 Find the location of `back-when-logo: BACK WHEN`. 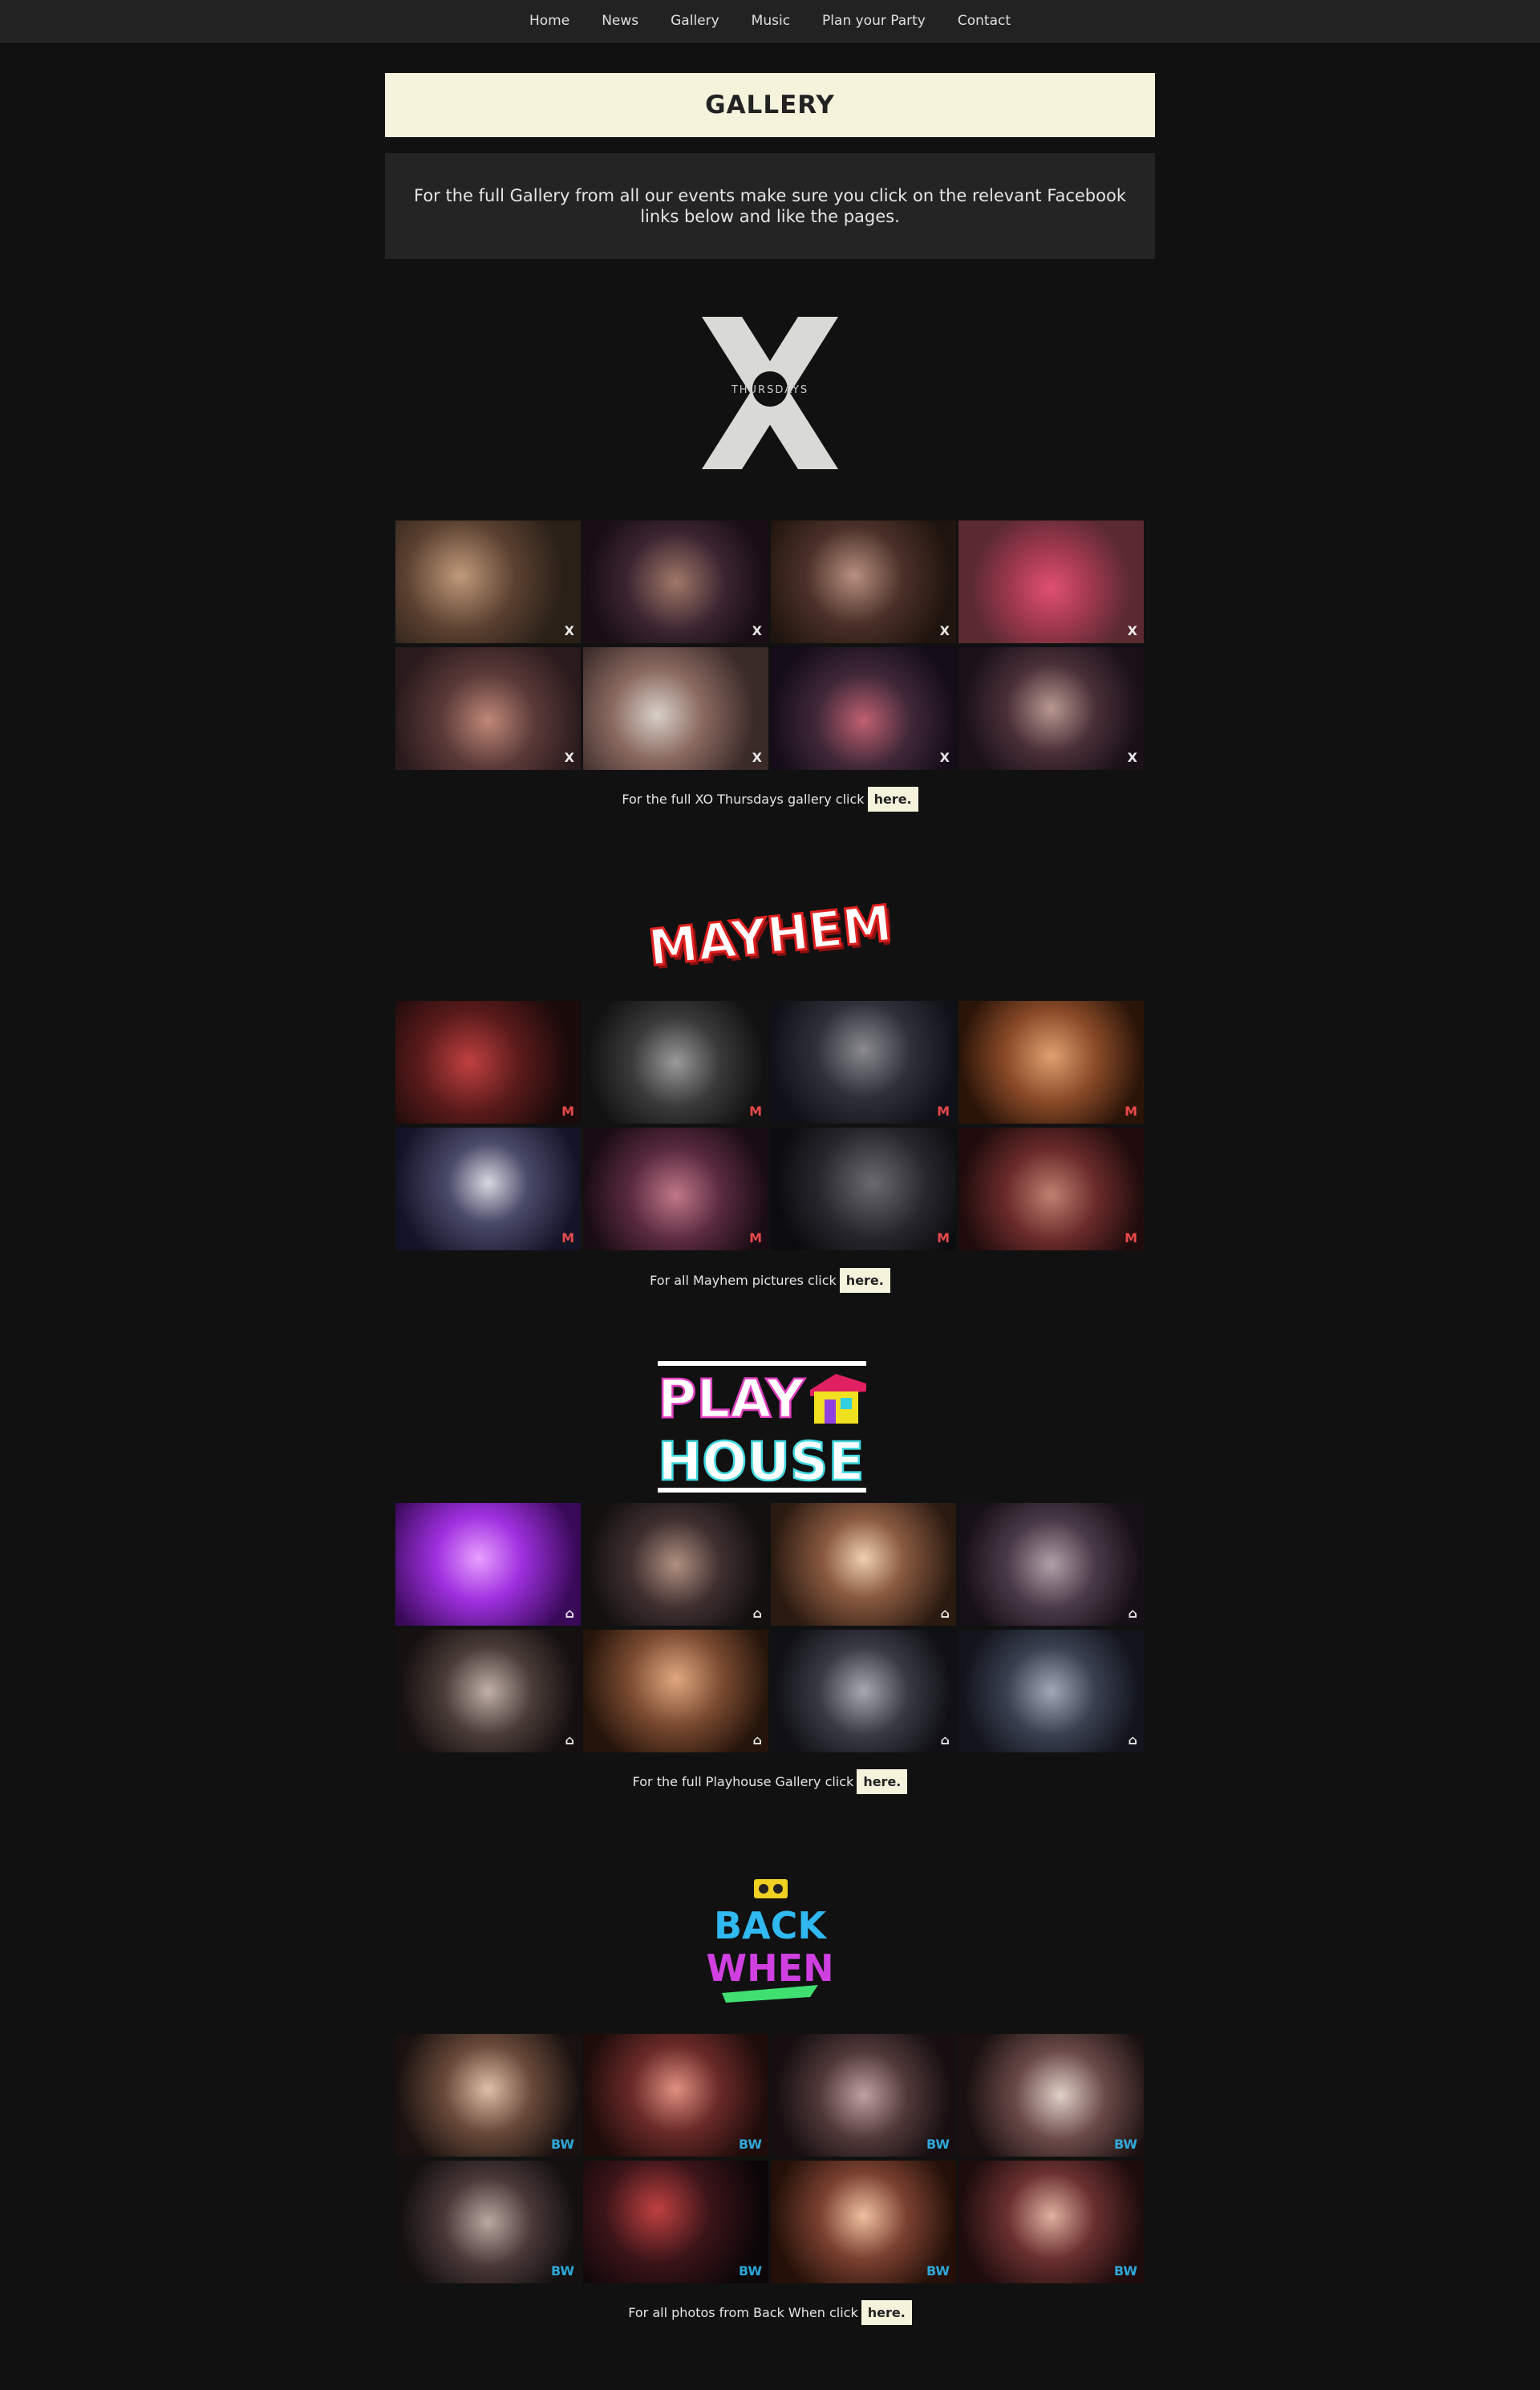

back-when-logo: BACK WHEN is located at coordinates (770, 1945).